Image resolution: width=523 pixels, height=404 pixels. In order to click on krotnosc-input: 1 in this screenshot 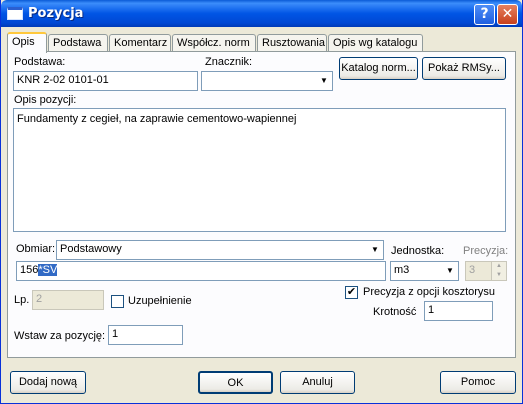, I will do `click(458, 311)`.